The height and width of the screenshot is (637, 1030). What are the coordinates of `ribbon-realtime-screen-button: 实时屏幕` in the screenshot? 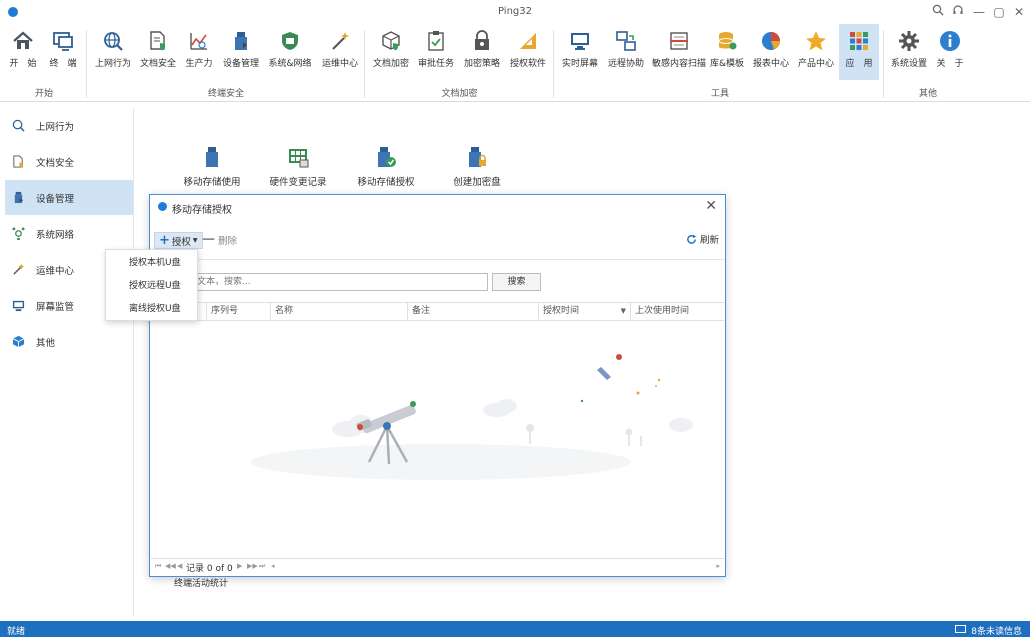 It's located at (580, 50).